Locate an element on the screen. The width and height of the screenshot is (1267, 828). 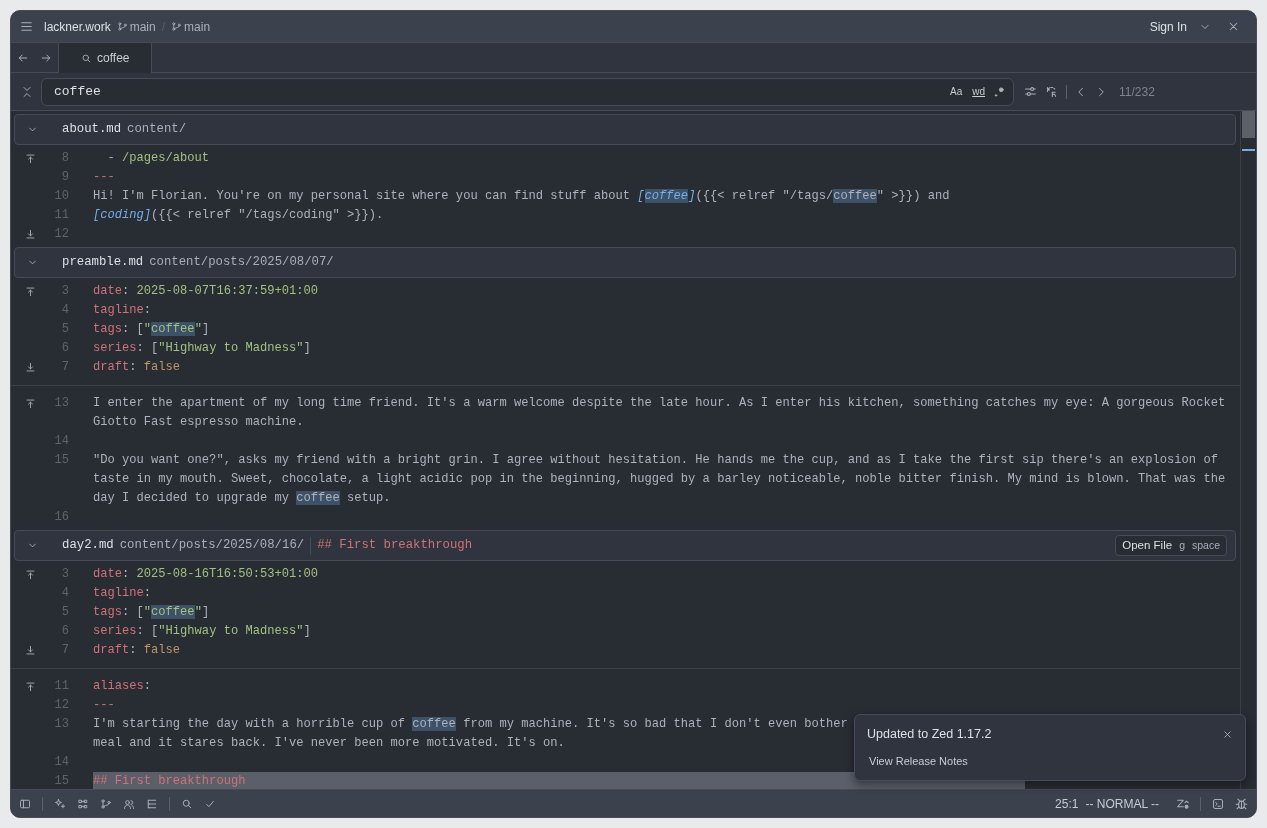
code-line: aliases: is located at coordinates (123, 687).